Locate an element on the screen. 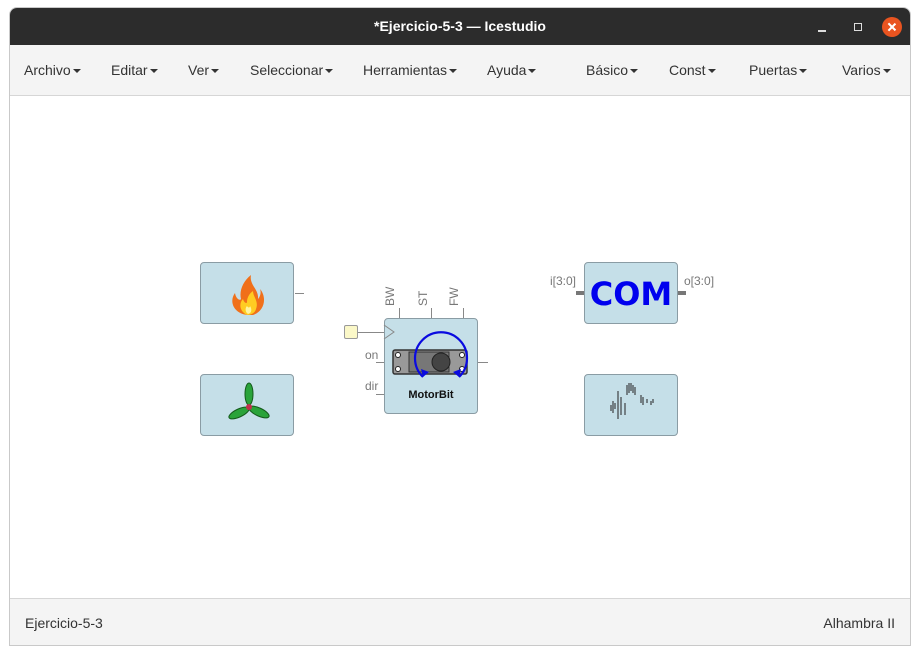  menu-basico: Básico is located at coordinates (612, 70).